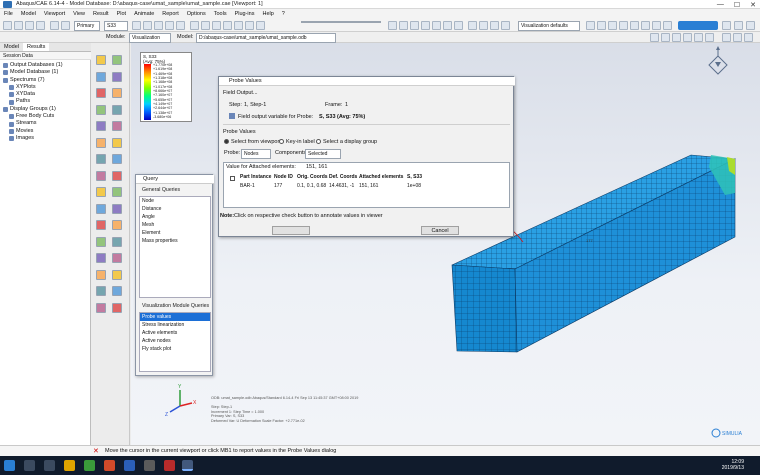  I want to click on browser-icon, so click(109, 465).